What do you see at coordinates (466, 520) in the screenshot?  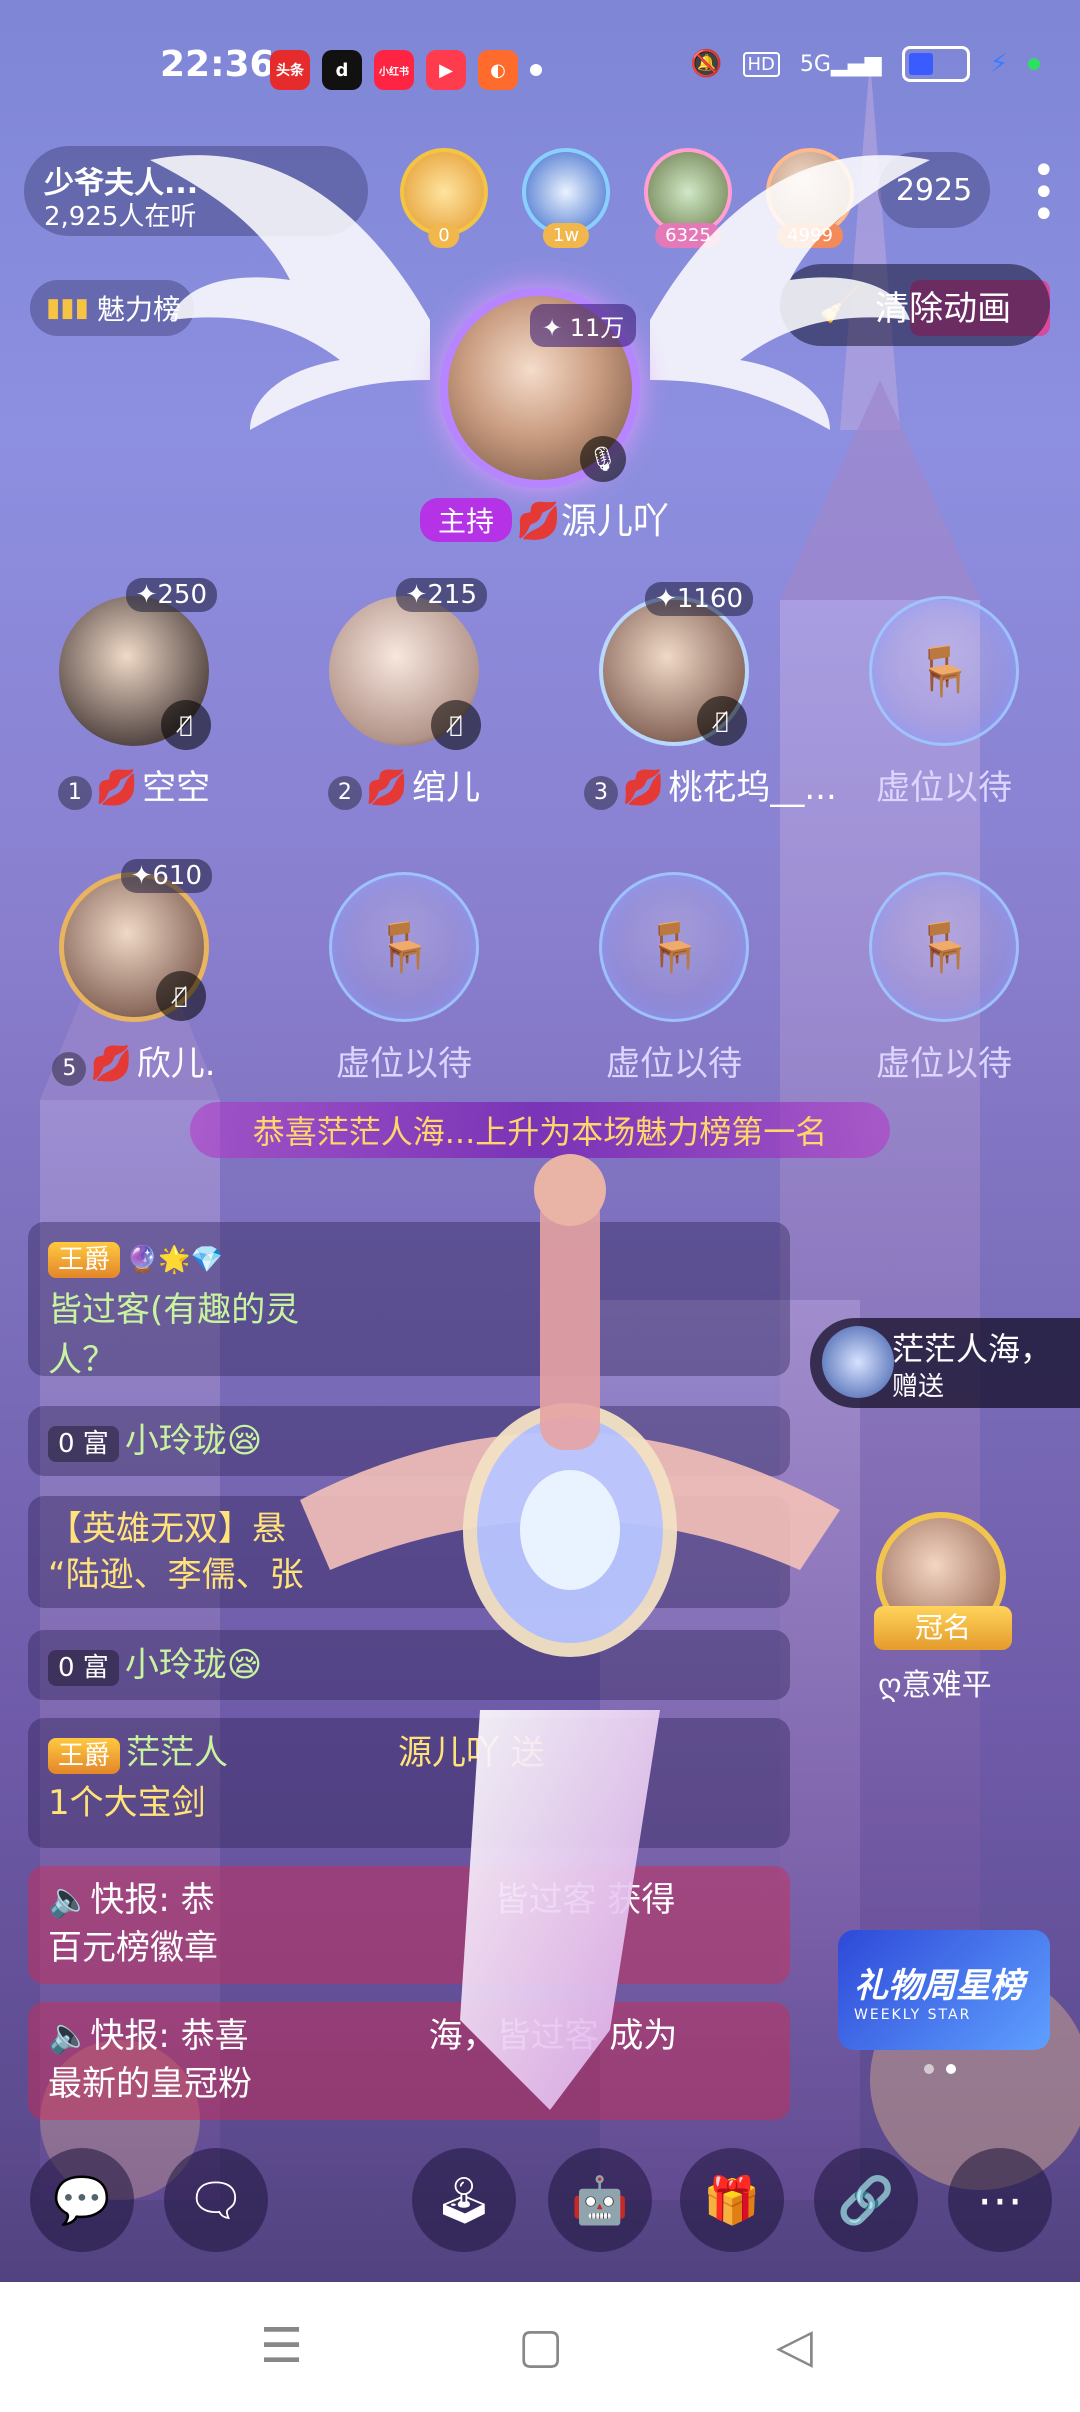 I see `host-badge: 主持` at bounding box center [466, 520].